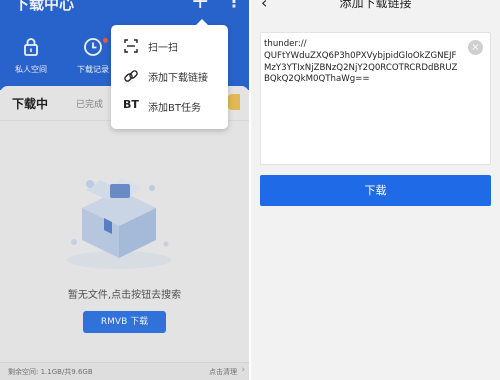 This screenshot has width=500, height=380. Describe the element at coordinates (119, 223) in the screenshot. I see `empty-box-illustration` at that location.